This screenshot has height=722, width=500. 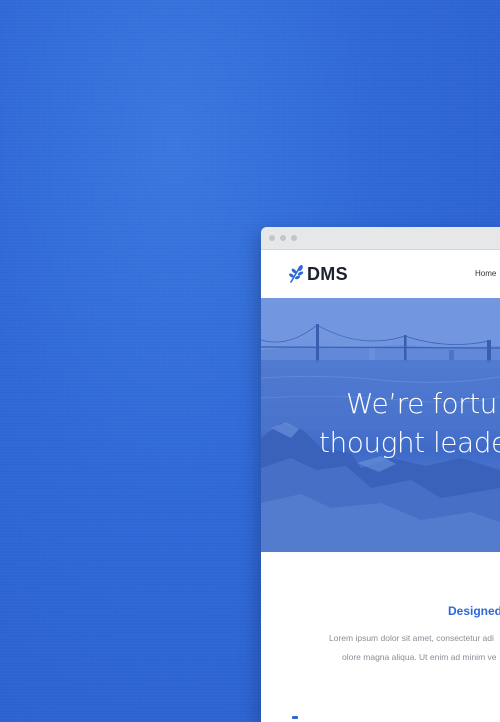 What do you see at coordinates (380, 238) in the screenshot?
I see `browser-title-bar` at bounding box center [380, 238].